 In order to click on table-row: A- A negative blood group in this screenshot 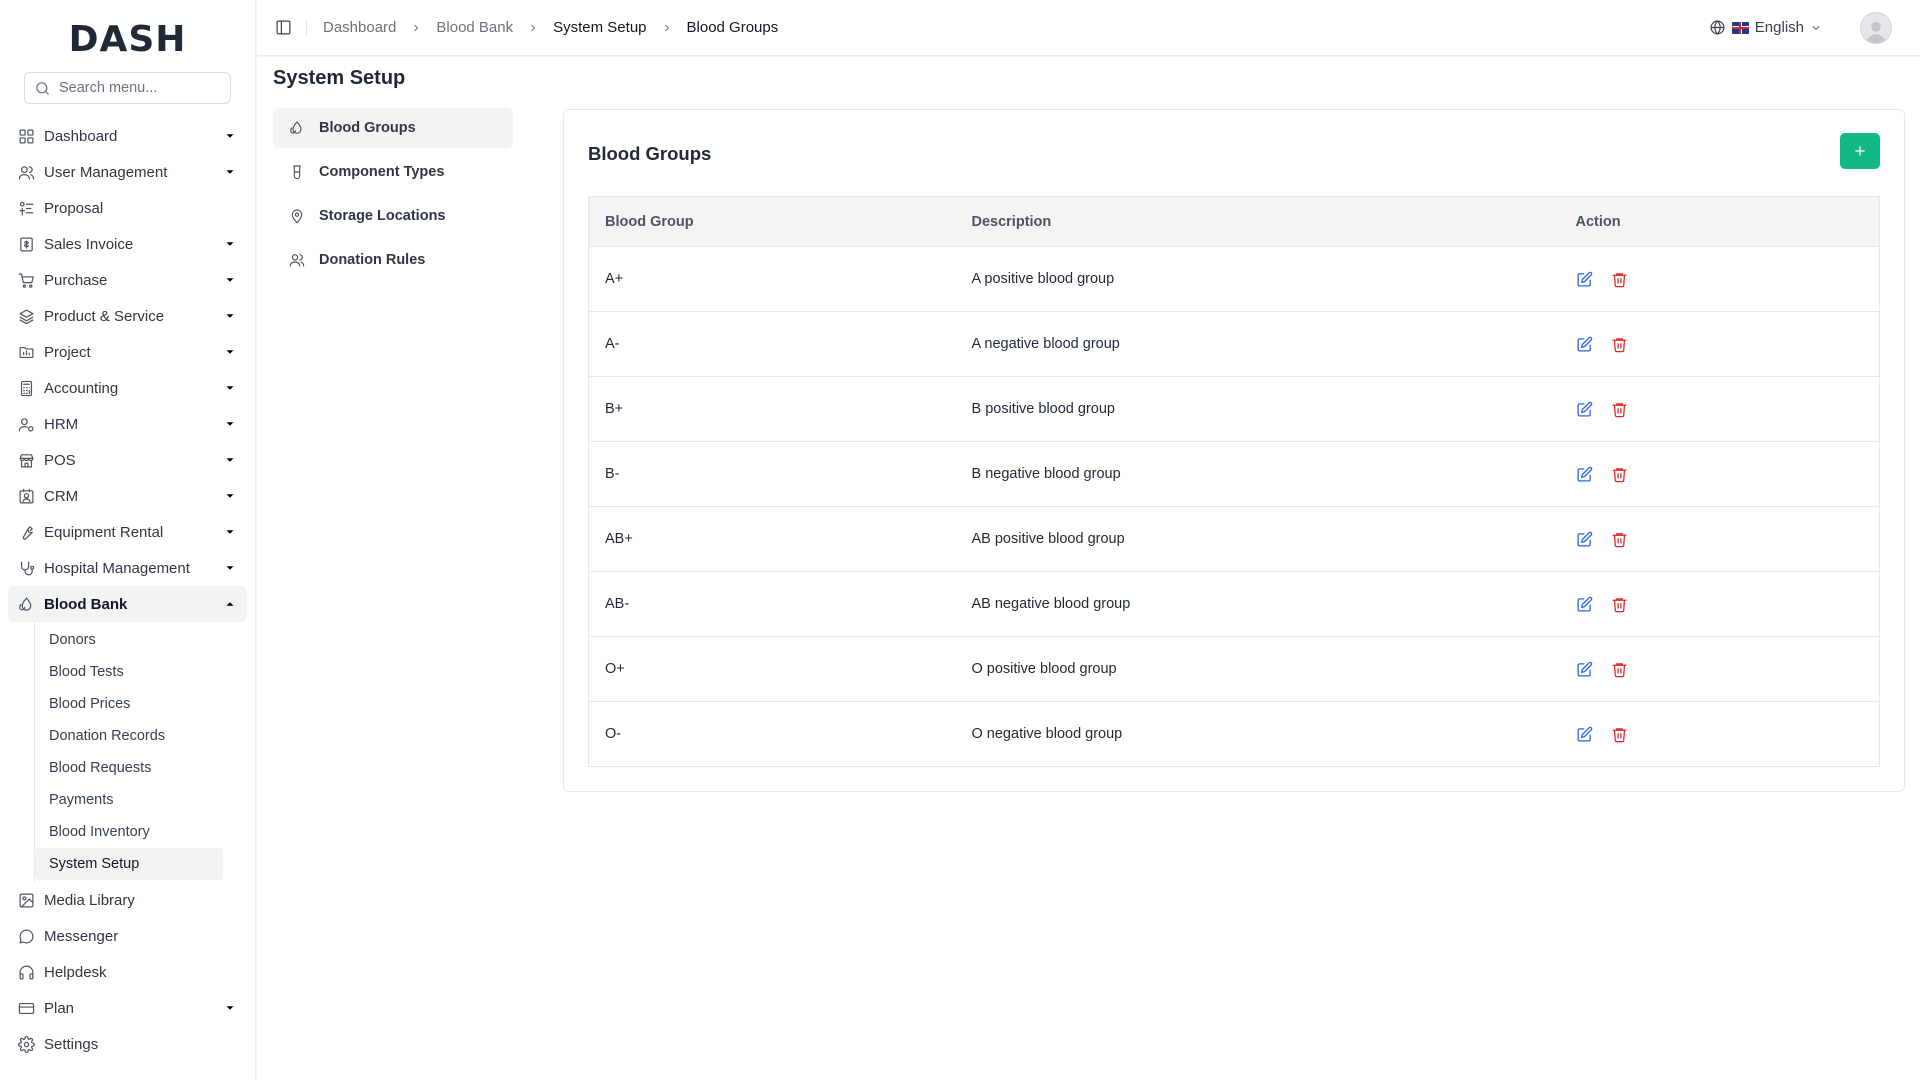, I will do `click(1234, 344)`.